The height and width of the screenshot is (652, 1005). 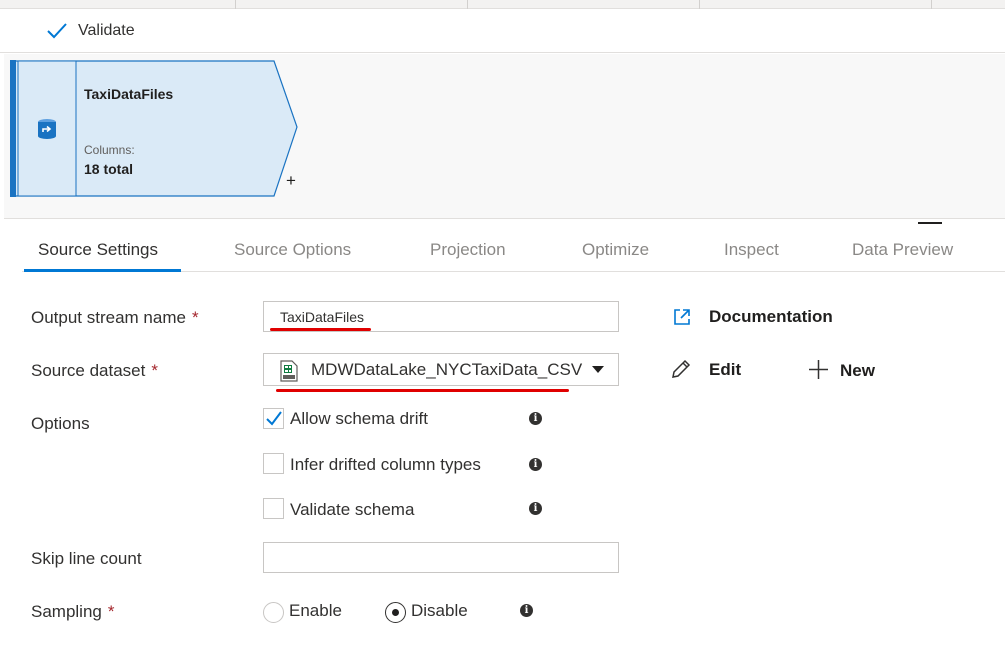 What do you see at coordinates (86, 558) in the screenshot?
I see `skip-line-count-label: Skip line count` at bounding box center [86, 558].